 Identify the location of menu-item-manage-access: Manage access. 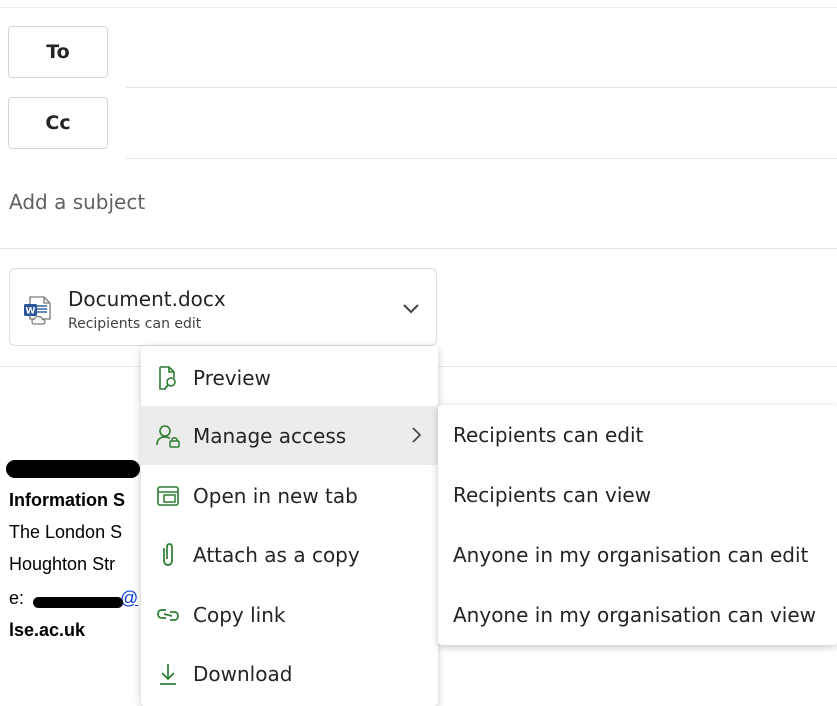
(289, 435).